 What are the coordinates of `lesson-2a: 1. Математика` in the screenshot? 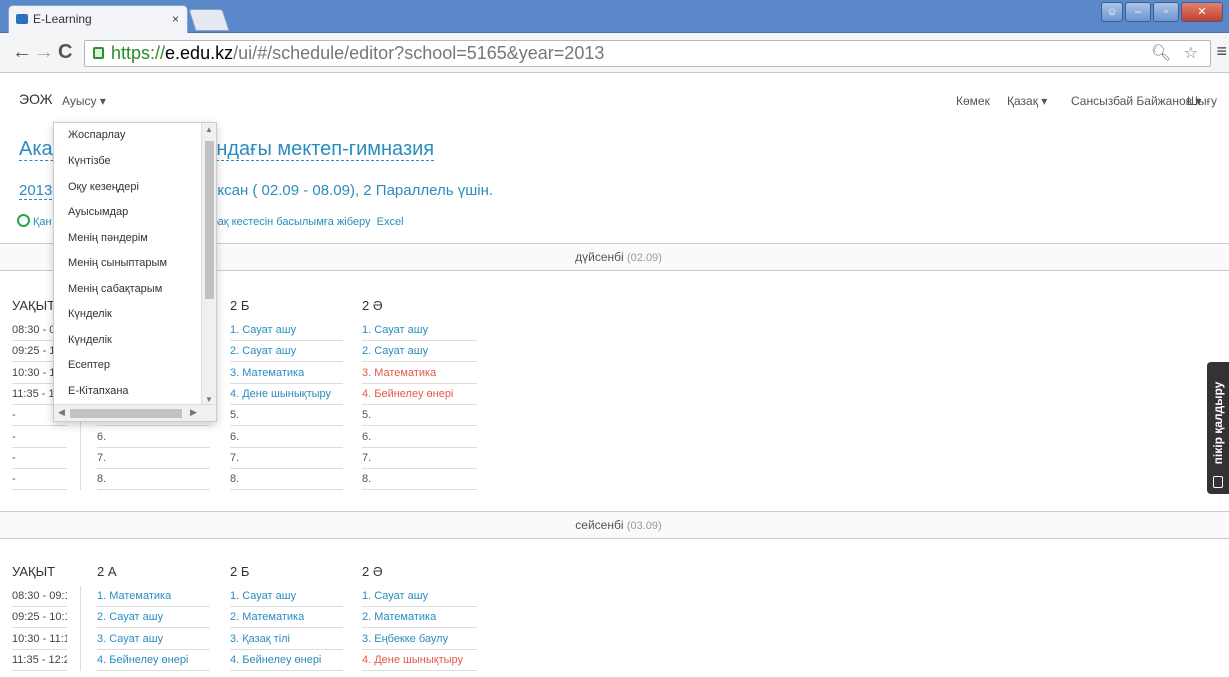 It's located at (153, 596).